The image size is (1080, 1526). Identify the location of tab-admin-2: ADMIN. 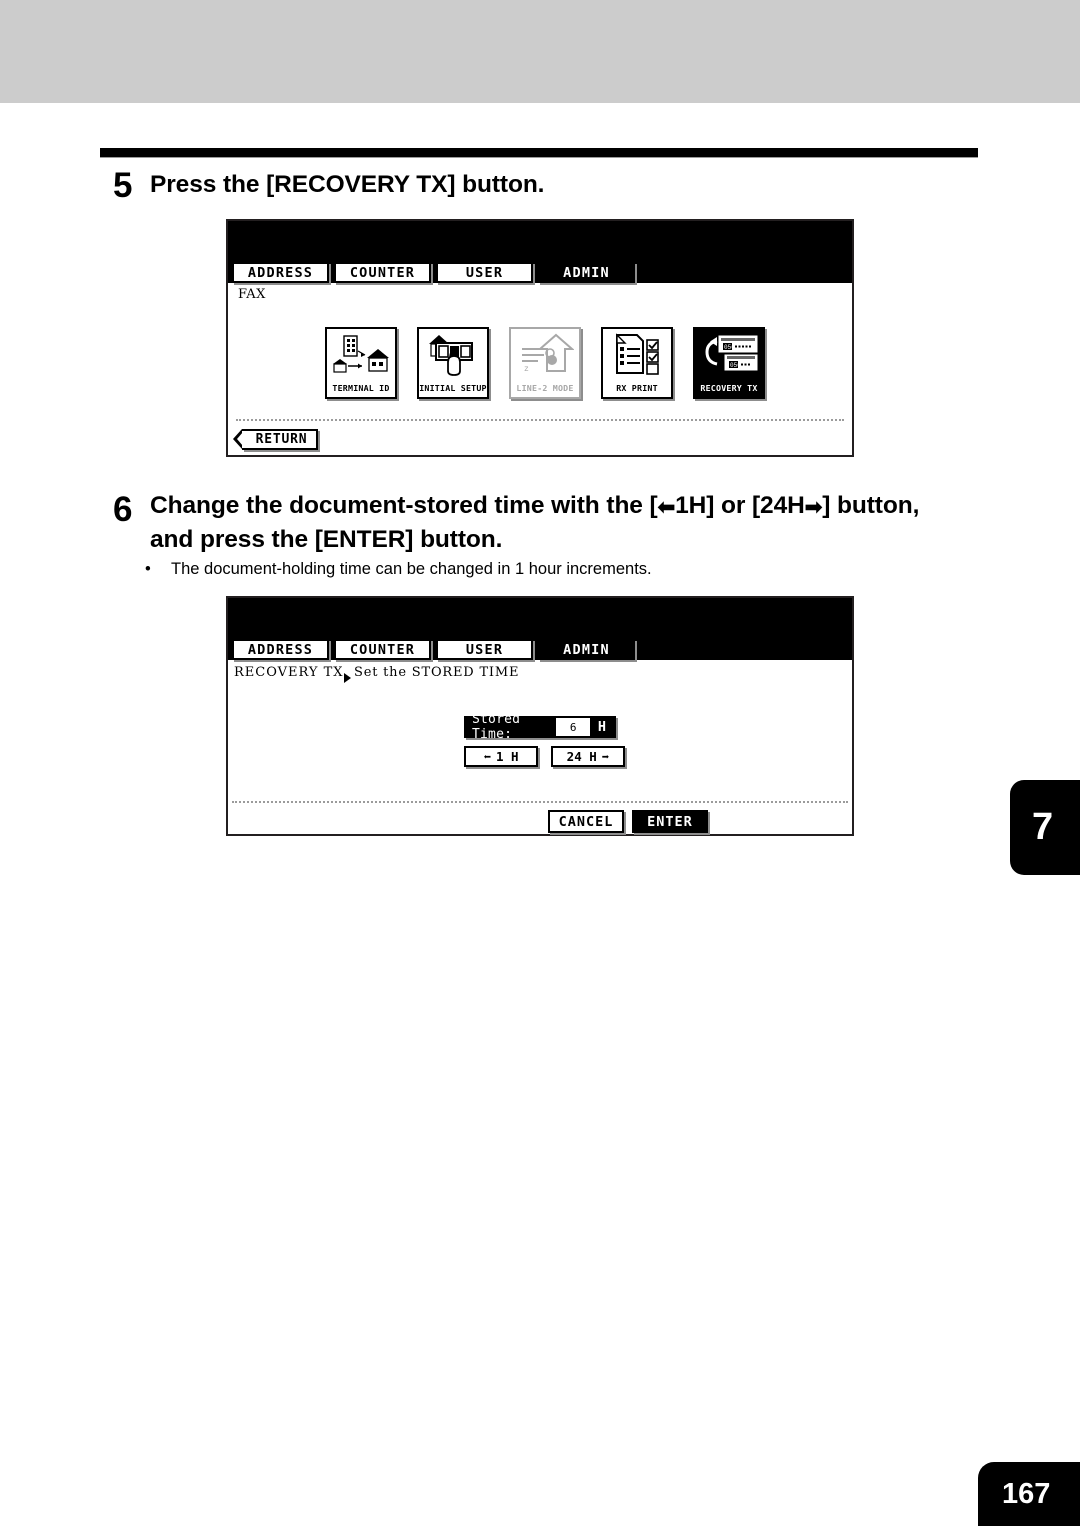
(586, 649).